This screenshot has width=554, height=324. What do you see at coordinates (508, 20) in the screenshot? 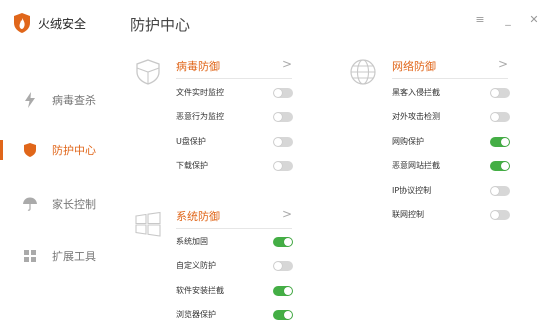
I see `minimize-button: _` at bounding box center [508, 20].